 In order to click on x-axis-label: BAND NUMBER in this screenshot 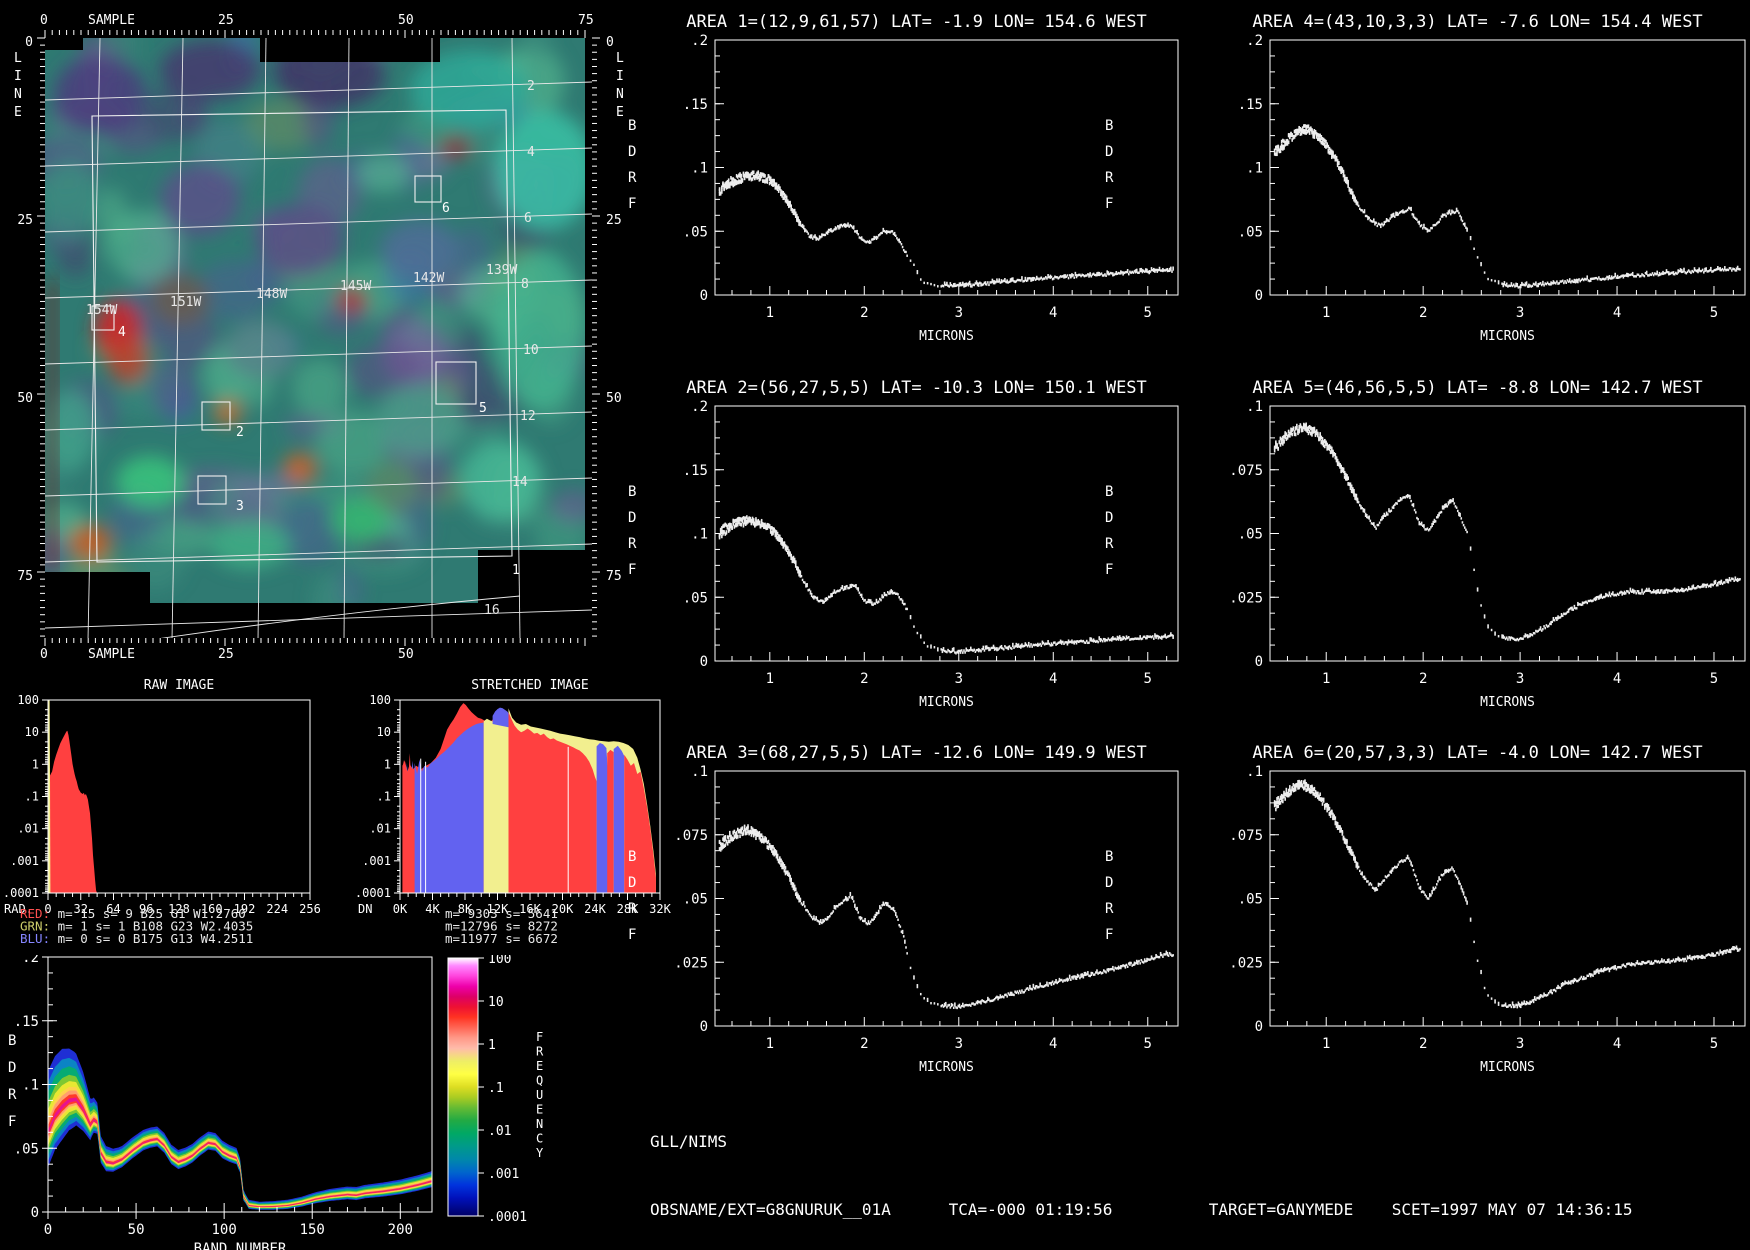, I will do `click(240, 1245)`.